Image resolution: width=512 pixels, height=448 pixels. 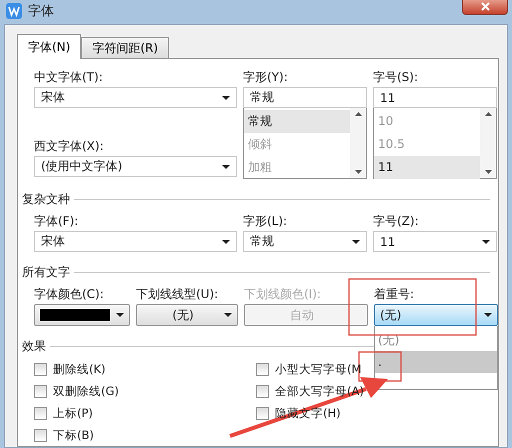 What do you see at coordinates (73, 435) in the screenshot?
I see `checkbox-label: 下标(B)` at bounding box center [73, 435].